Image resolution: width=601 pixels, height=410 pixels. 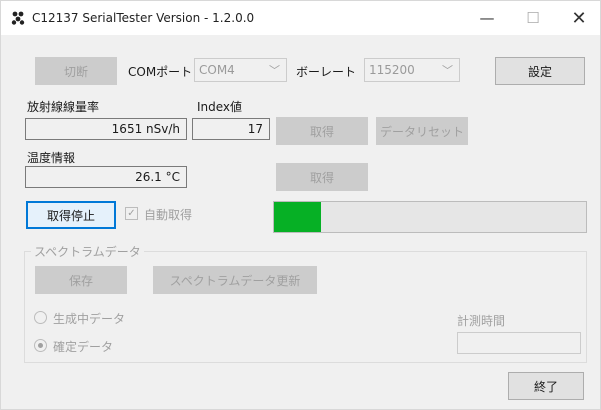 I want to click on index-value: 17, so click(x=231, y=129).